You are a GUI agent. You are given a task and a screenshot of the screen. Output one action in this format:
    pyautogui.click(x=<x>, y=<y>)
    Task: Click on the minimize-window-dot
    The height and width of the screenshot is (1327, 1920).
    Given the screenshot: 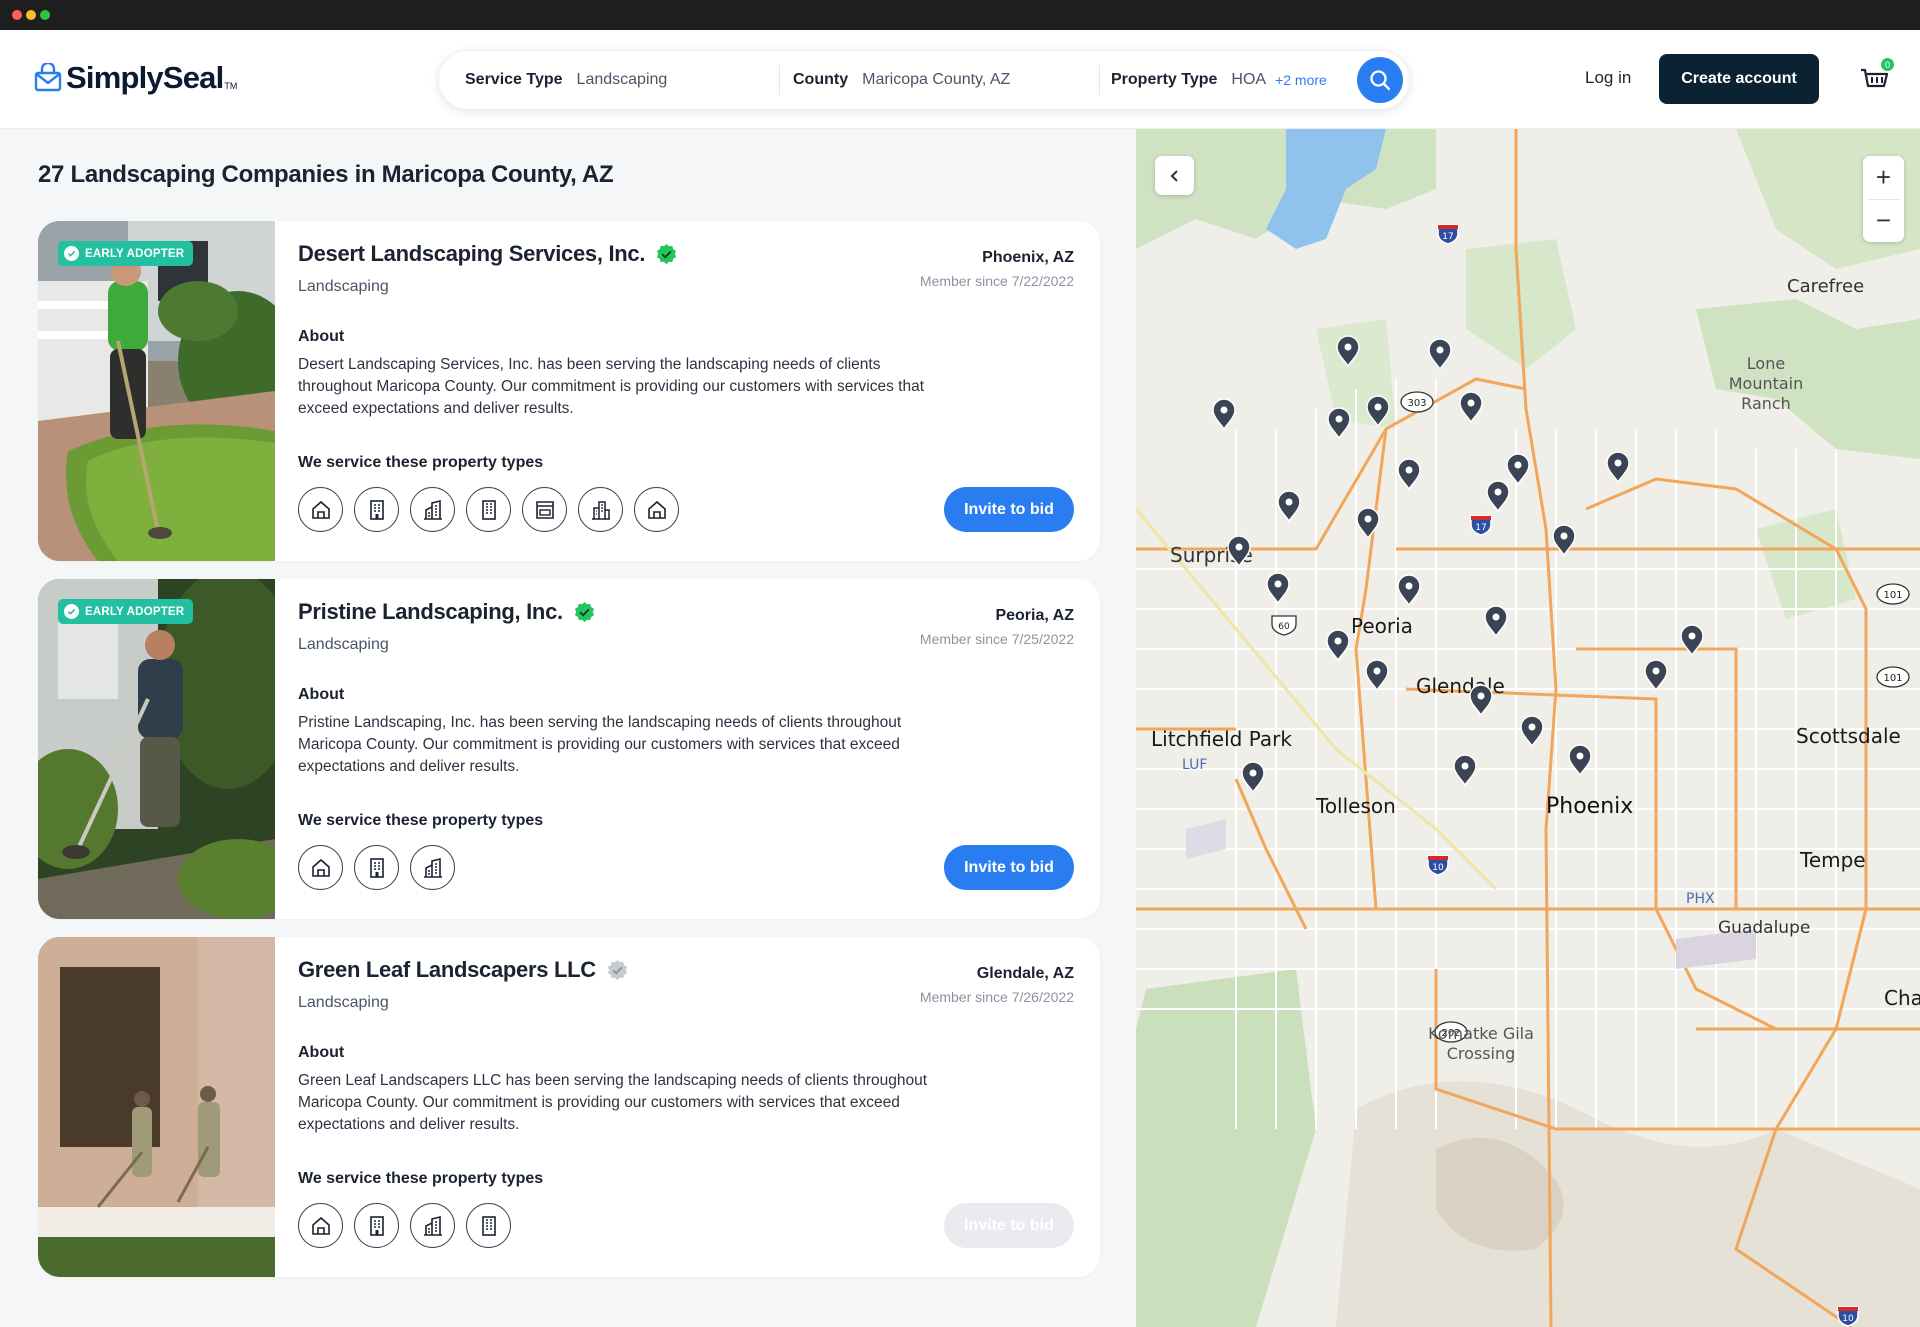 What is the action you would take?
    pyautogui.click(x=31, y=15)
    